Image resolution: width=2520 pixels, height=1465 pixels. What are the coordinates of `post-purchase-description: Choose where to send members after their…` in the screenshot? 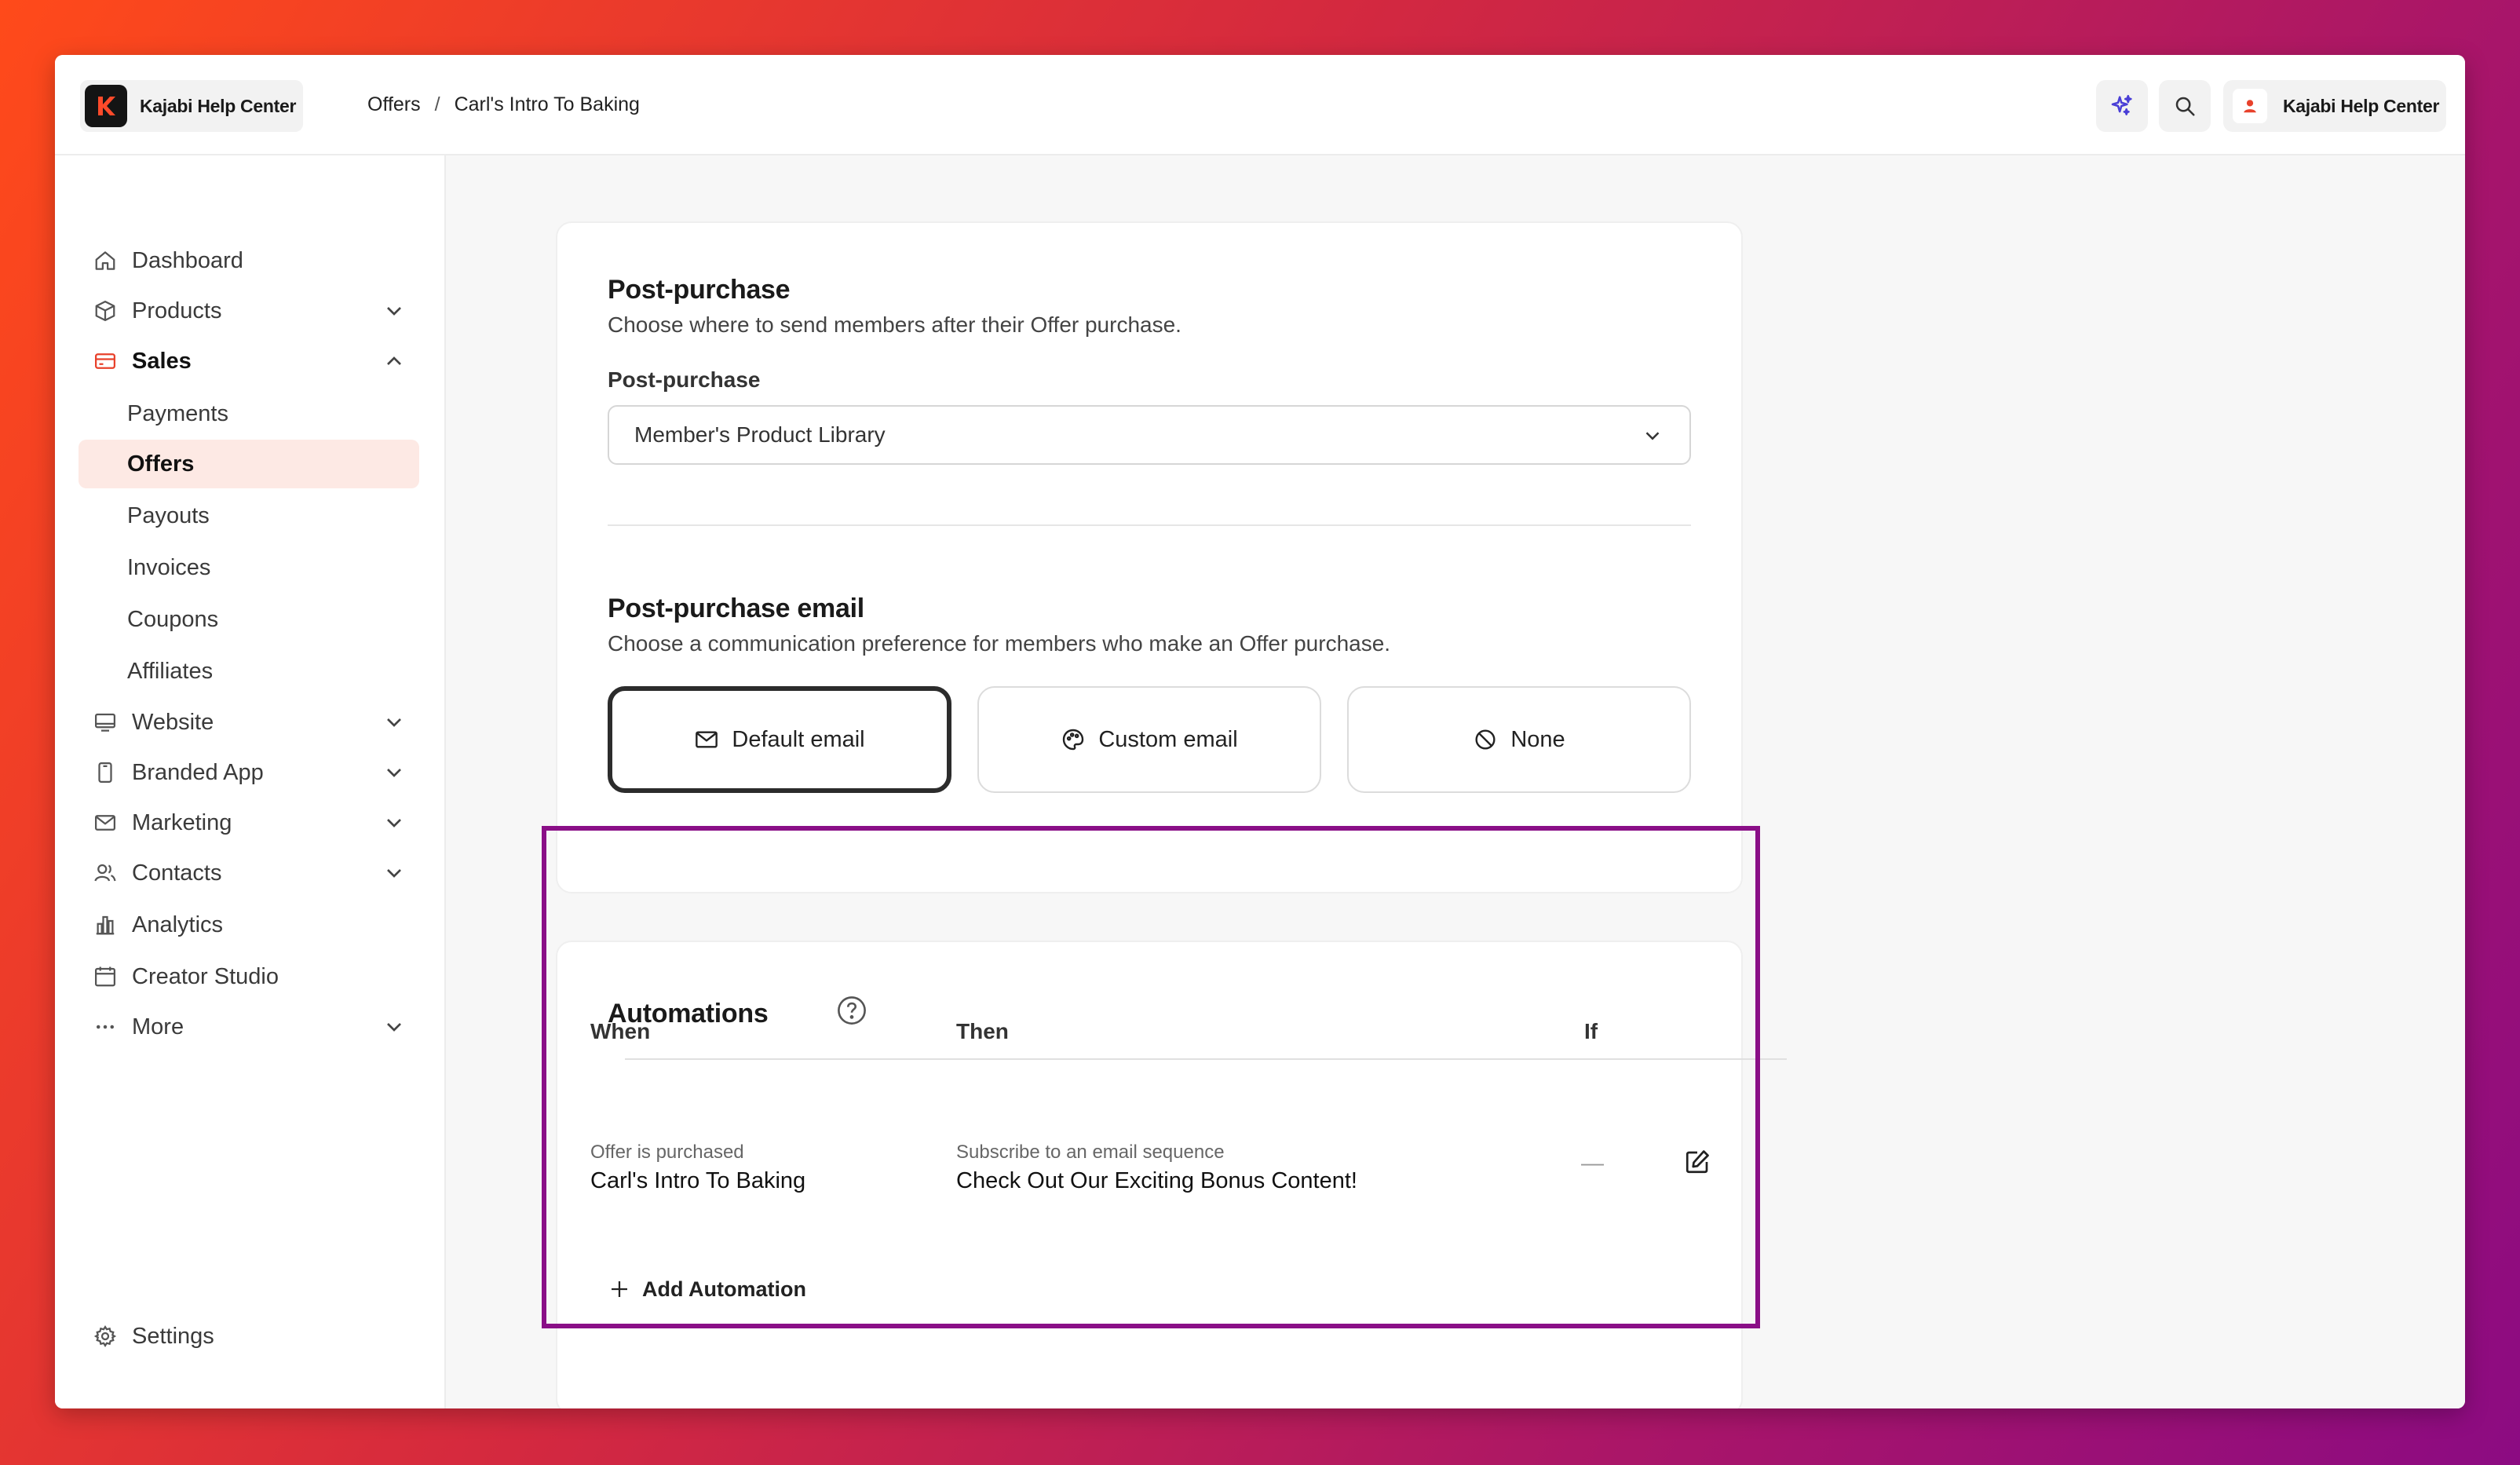 It's located at (894, 324).